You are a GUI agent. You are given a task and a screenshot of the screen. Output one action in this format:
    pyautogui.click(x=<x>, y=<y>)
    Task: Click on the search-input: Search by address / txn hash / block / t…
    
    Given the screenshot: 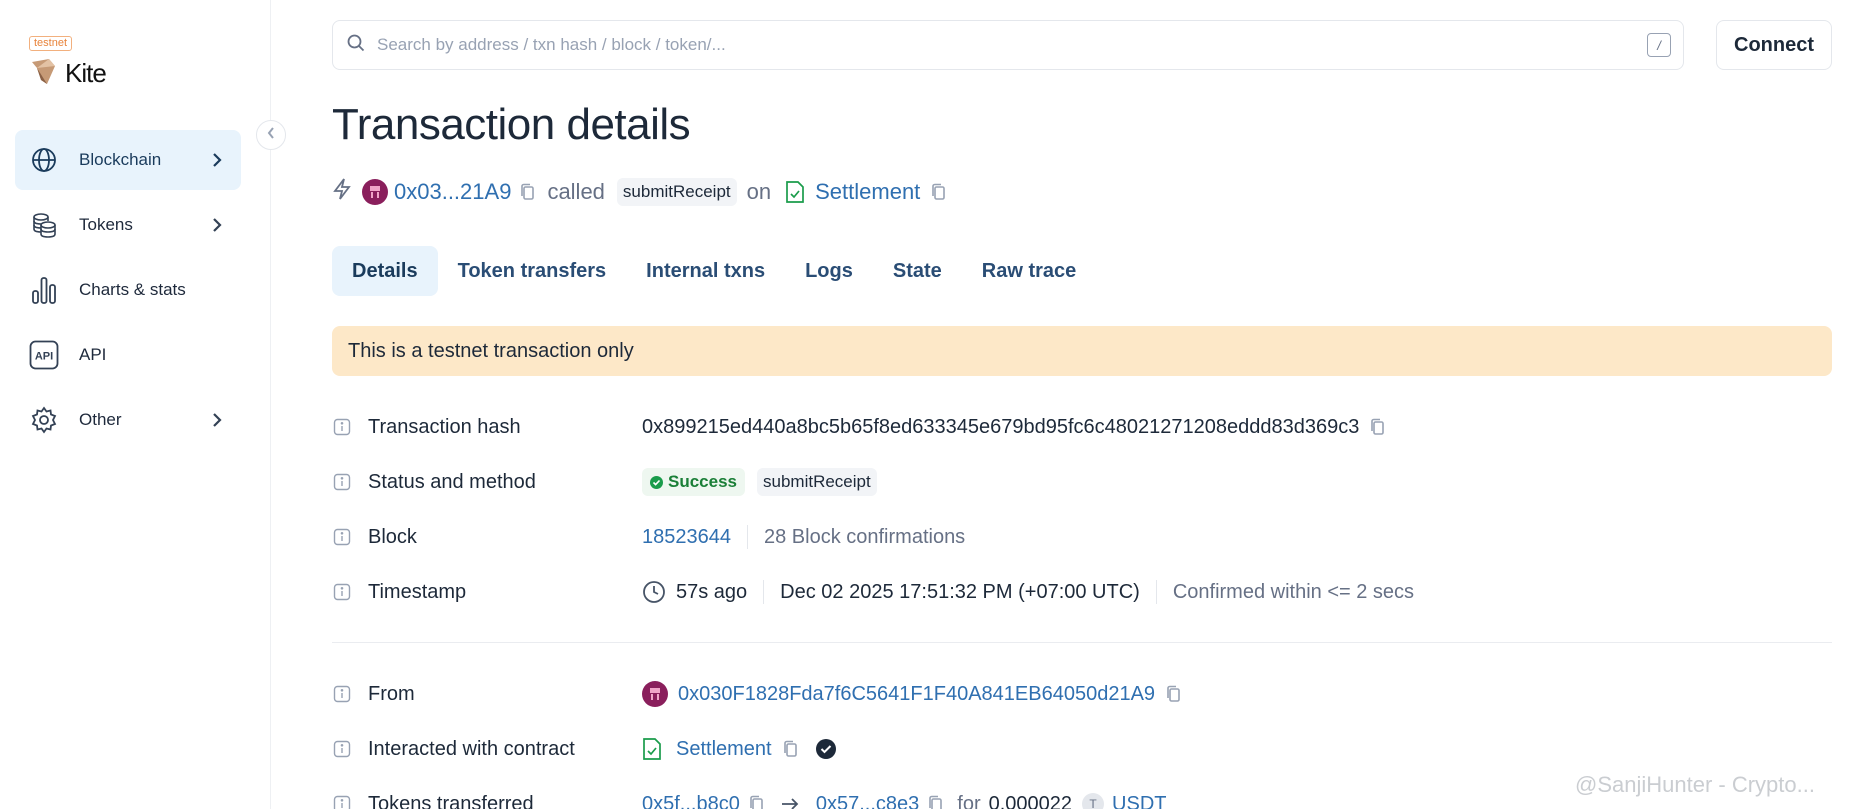 What is the action you would take?
    pyautogui.click(x=1012, y=45)
    